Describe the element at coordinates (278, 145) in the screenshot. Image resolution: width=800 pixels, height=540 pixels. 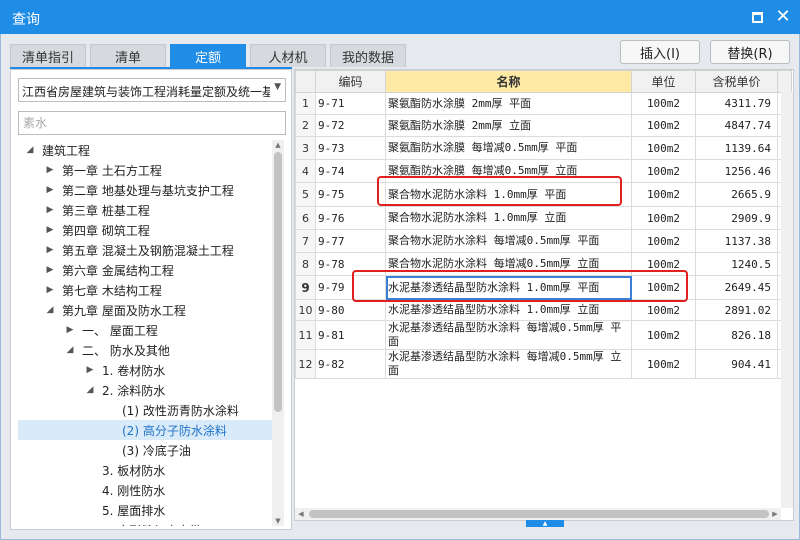
I see `scroll-up-icon: ▲` at that location.